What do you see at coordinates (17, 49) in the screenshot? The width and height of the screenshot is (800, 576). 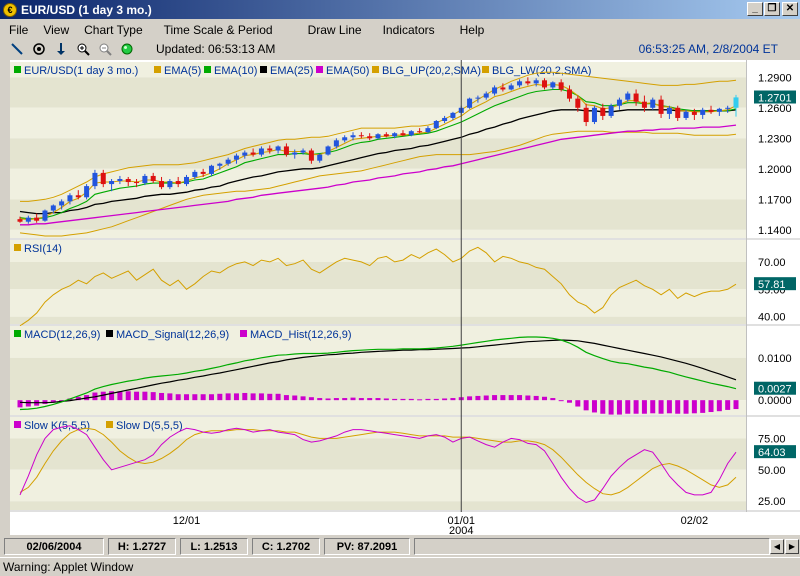 I see `draw-line-icon` at bounding box center [17, 49].